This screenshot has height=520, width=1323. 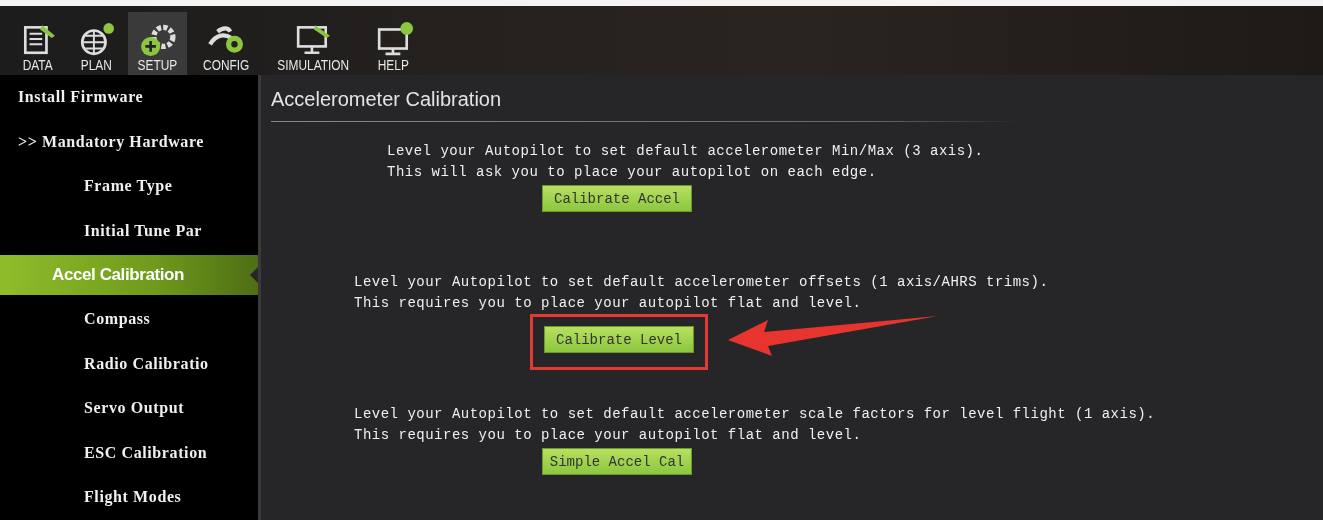 What do you see at coordinates (129, 497) in the screenshot?
I see `sidebar-item: Flight Modes` at bounding box center [129, 497].